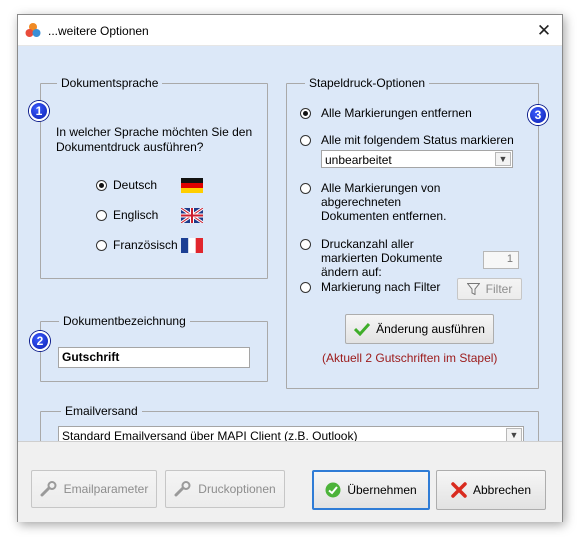 The height and width of the screenshot is (539, 580). Describe the element at coordinates (135, 185) in the screenshot. I see `radio-deutsch-label: Deutsch` at that location.